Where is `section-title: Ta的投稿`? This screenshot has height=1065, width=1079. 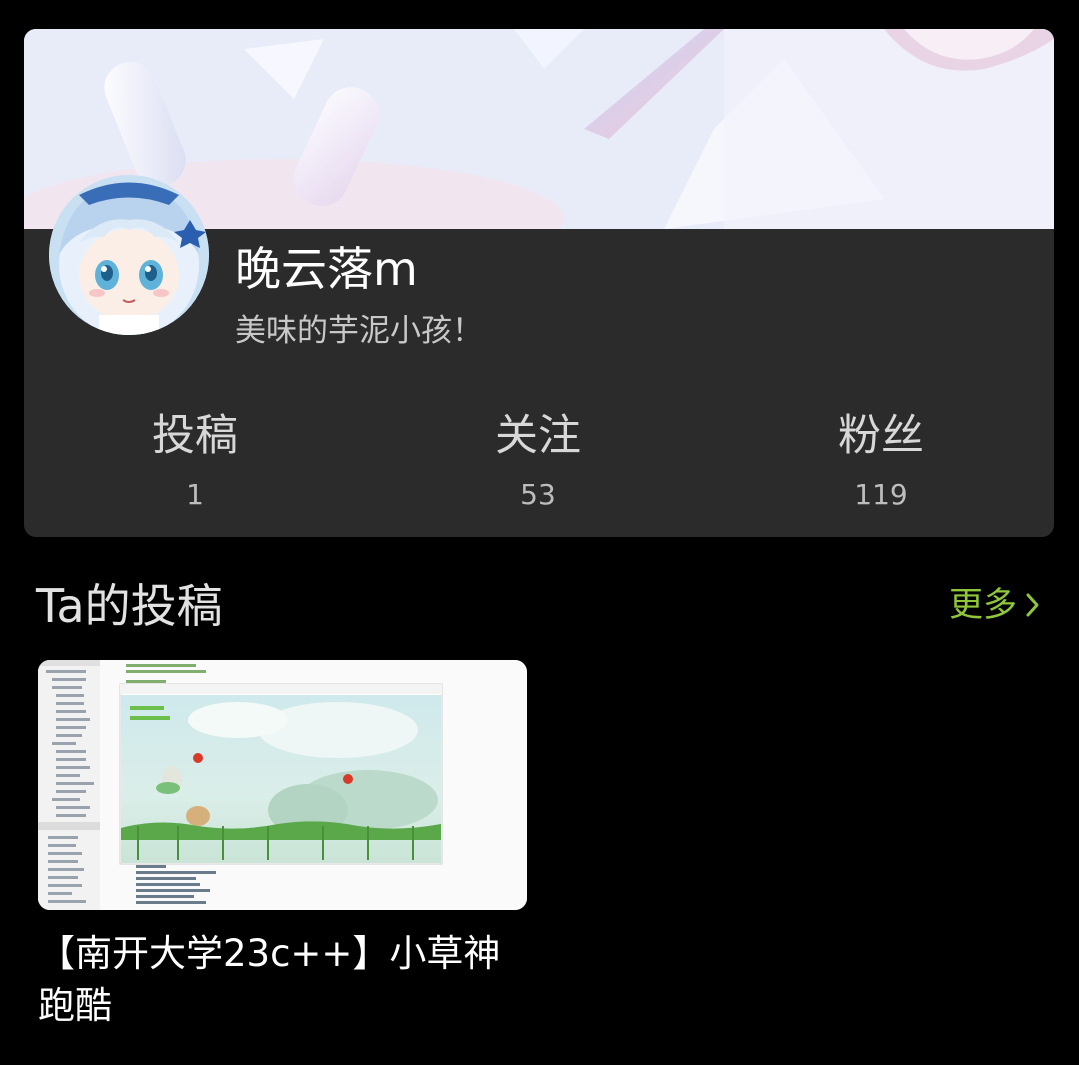
section-title: Ta的投稿 is located at coordinates (129, 606).